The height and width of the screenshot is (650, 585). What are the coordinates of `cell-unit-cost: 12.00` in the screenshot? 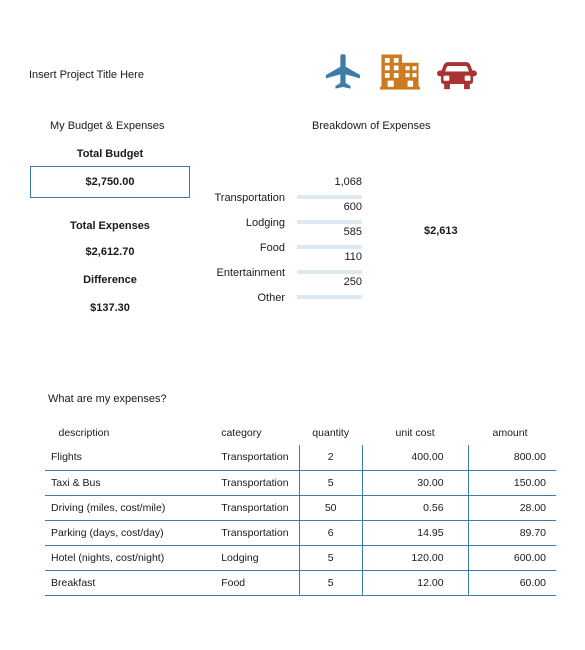 It's located at (415, 582).